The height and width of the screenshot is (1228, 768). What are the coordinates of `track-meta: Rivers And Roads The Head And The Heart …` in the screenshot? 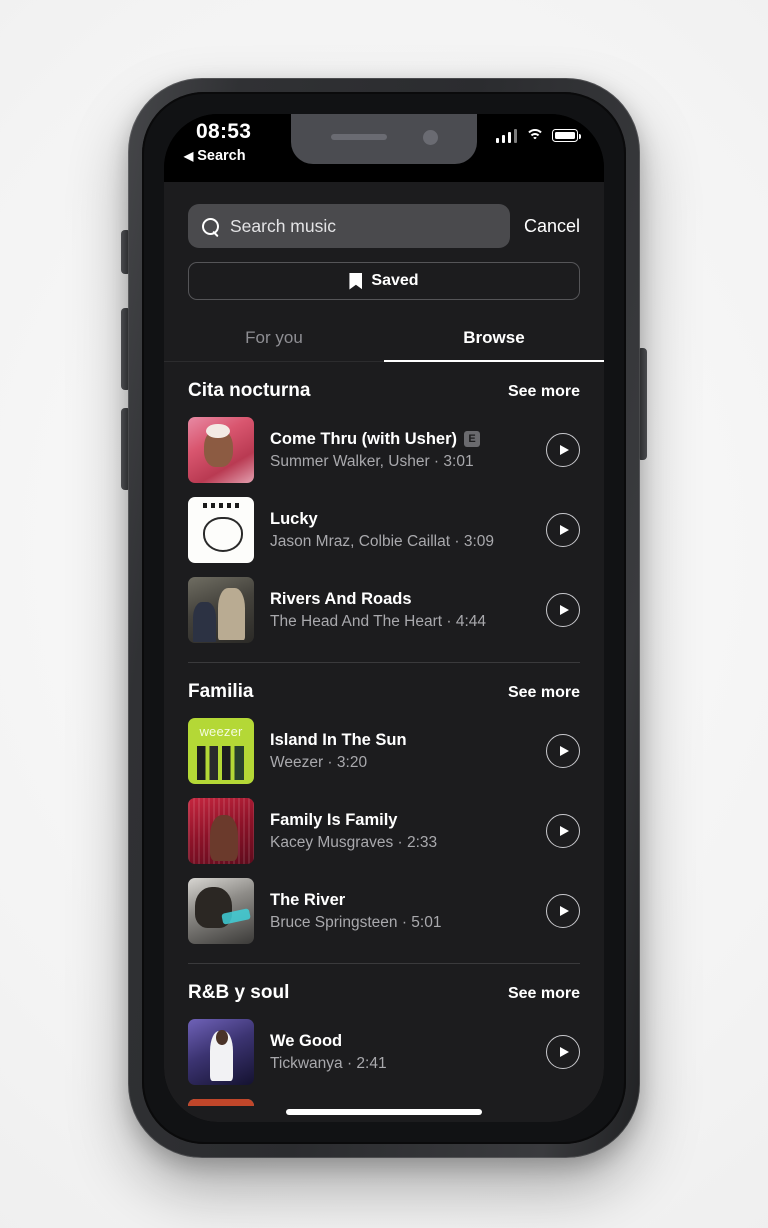 It's located at (400, 610).